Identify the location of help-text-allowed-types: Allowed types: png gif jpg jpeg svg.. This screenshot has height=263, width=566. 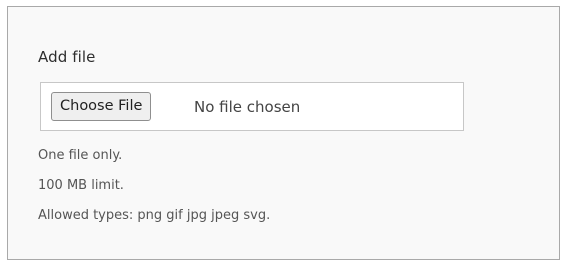
(154, 215).